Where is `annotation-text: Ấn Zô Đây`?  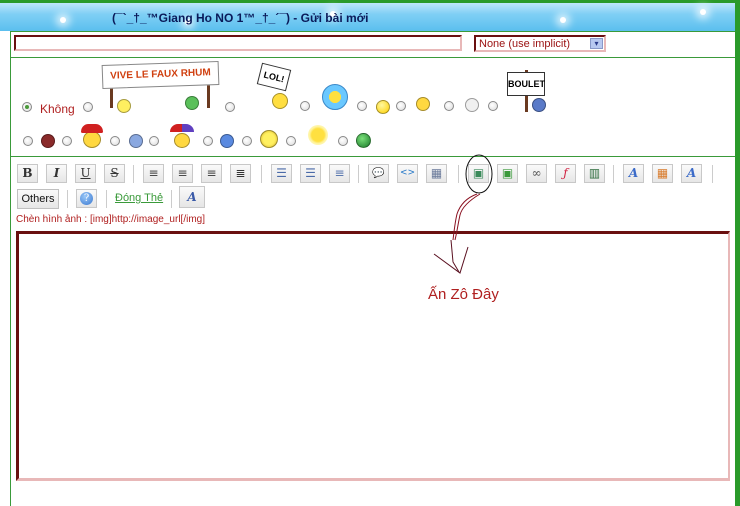
annotation-text: Ấn Zô Đây is located at coordinates (463, 294).